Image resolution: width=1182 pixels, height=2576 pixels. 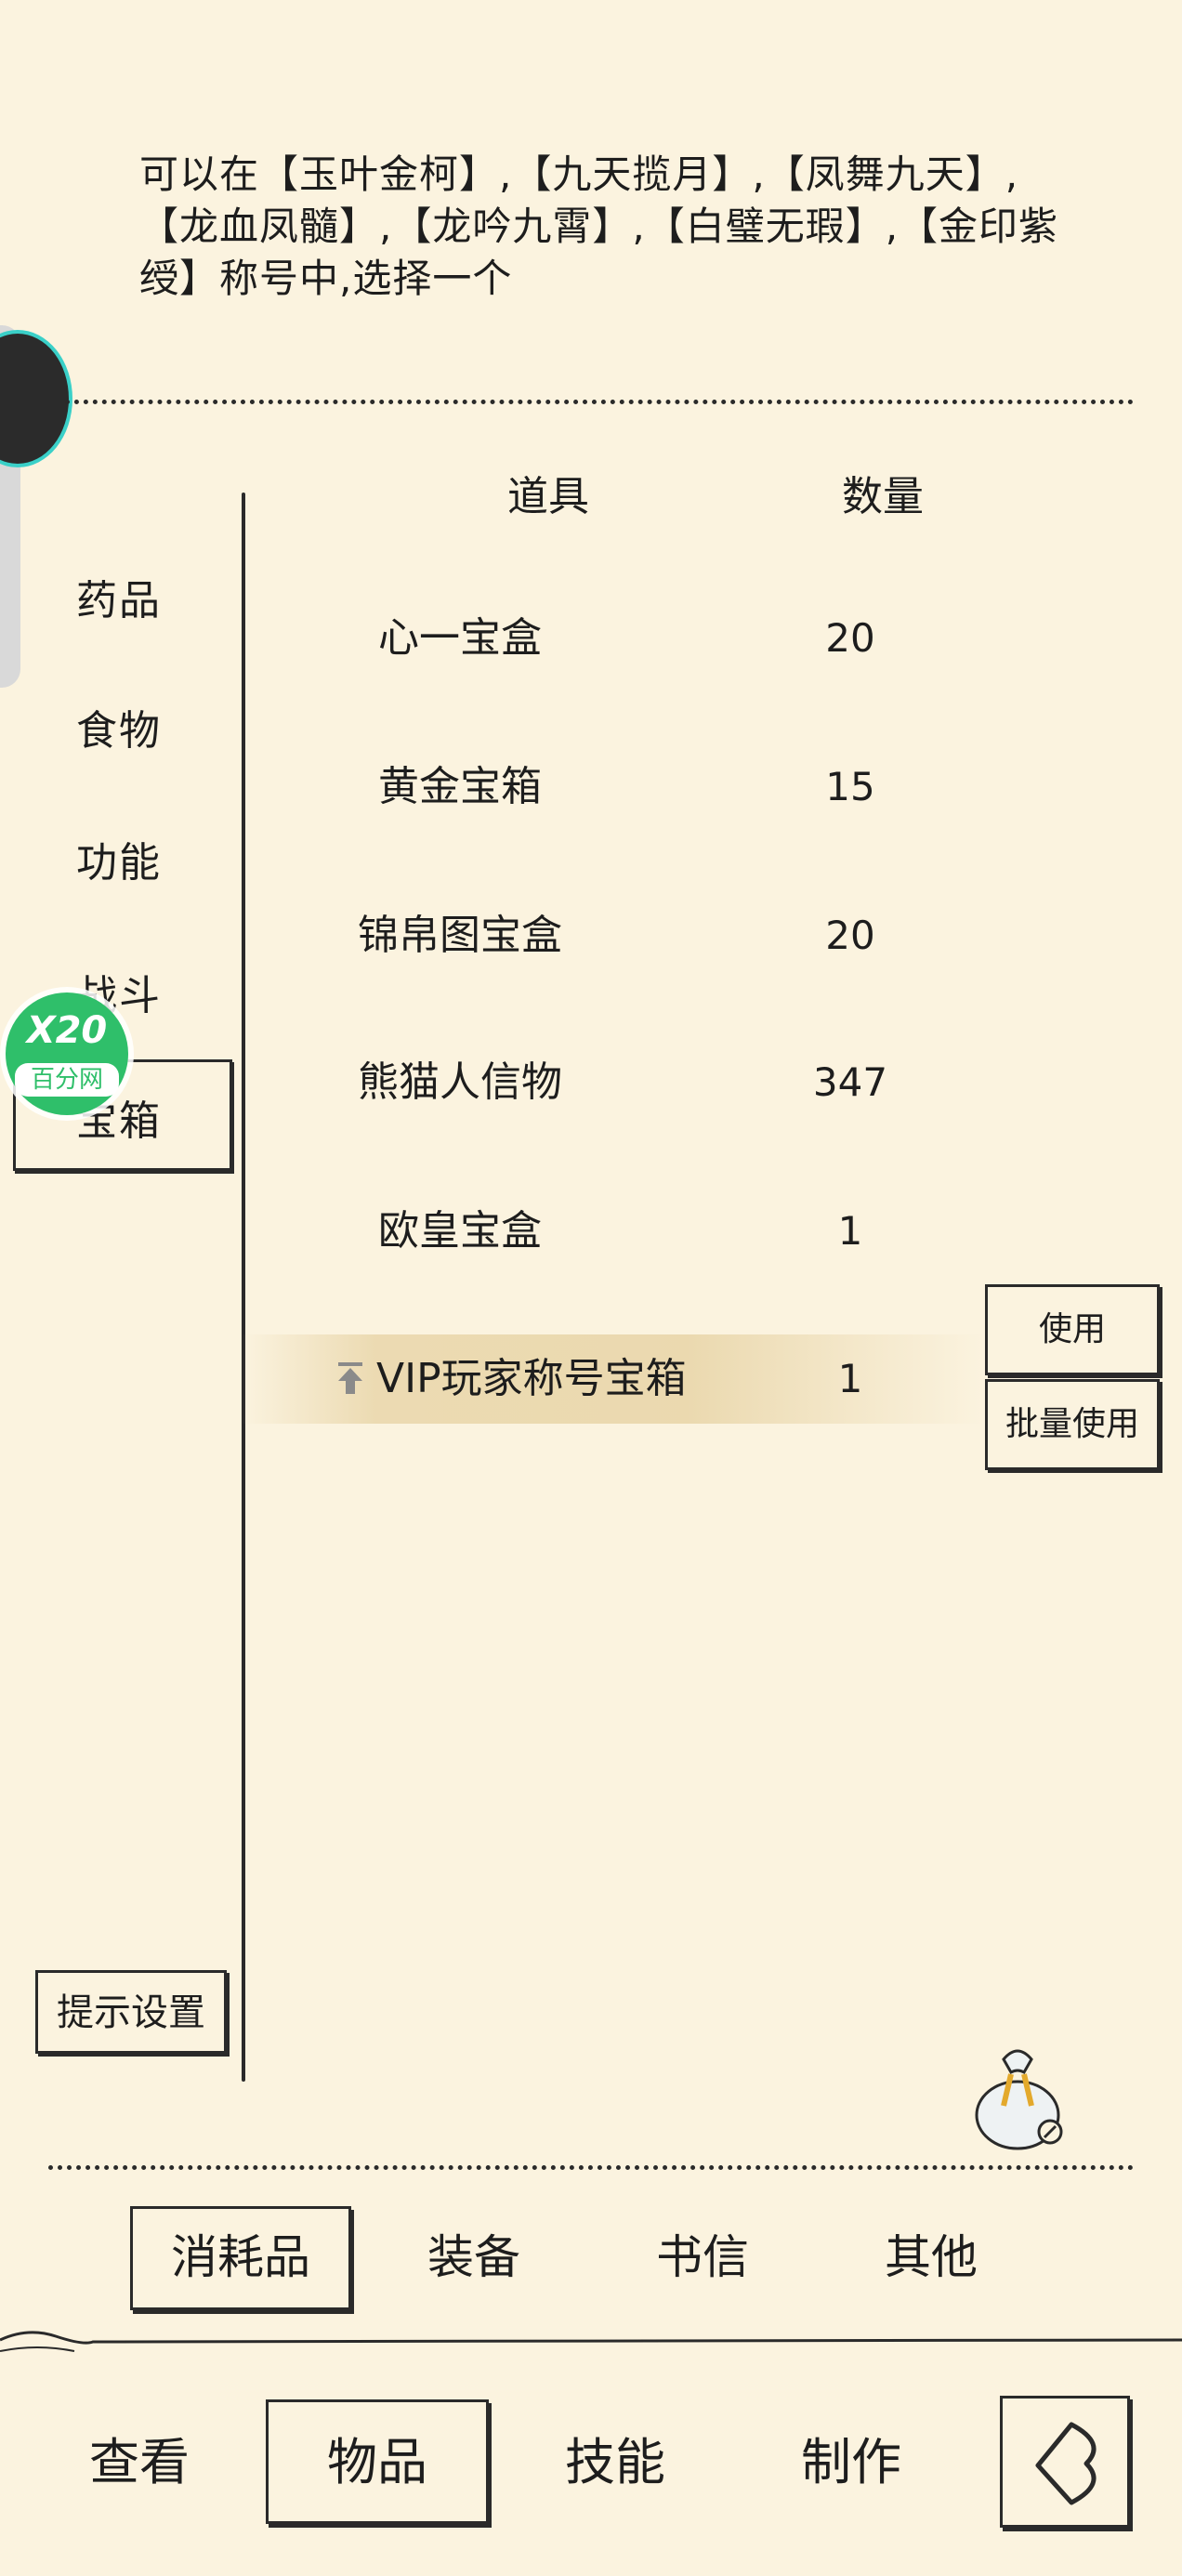 I want to click on watermark-text: X20, so click(x=67, y=1030).